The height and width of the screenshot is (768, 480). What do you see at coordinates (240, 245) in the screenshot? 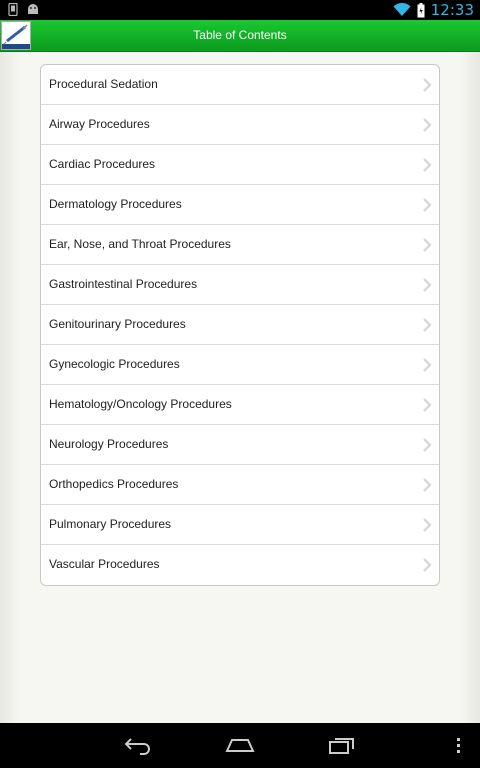
I see `list-item: Ear, Nose, and Throat Procedures` at bounding box center [240, 245].